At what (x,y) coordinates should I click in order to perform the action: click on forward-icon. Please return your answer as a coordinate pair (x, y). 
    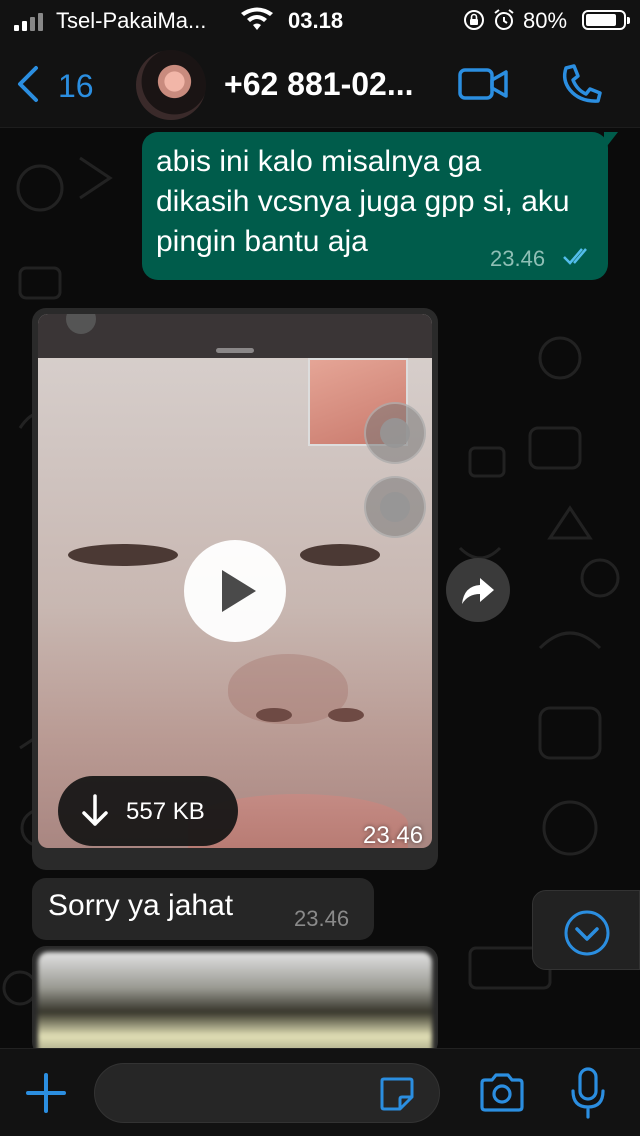
    Looking at the image, I should click on (478, 591).